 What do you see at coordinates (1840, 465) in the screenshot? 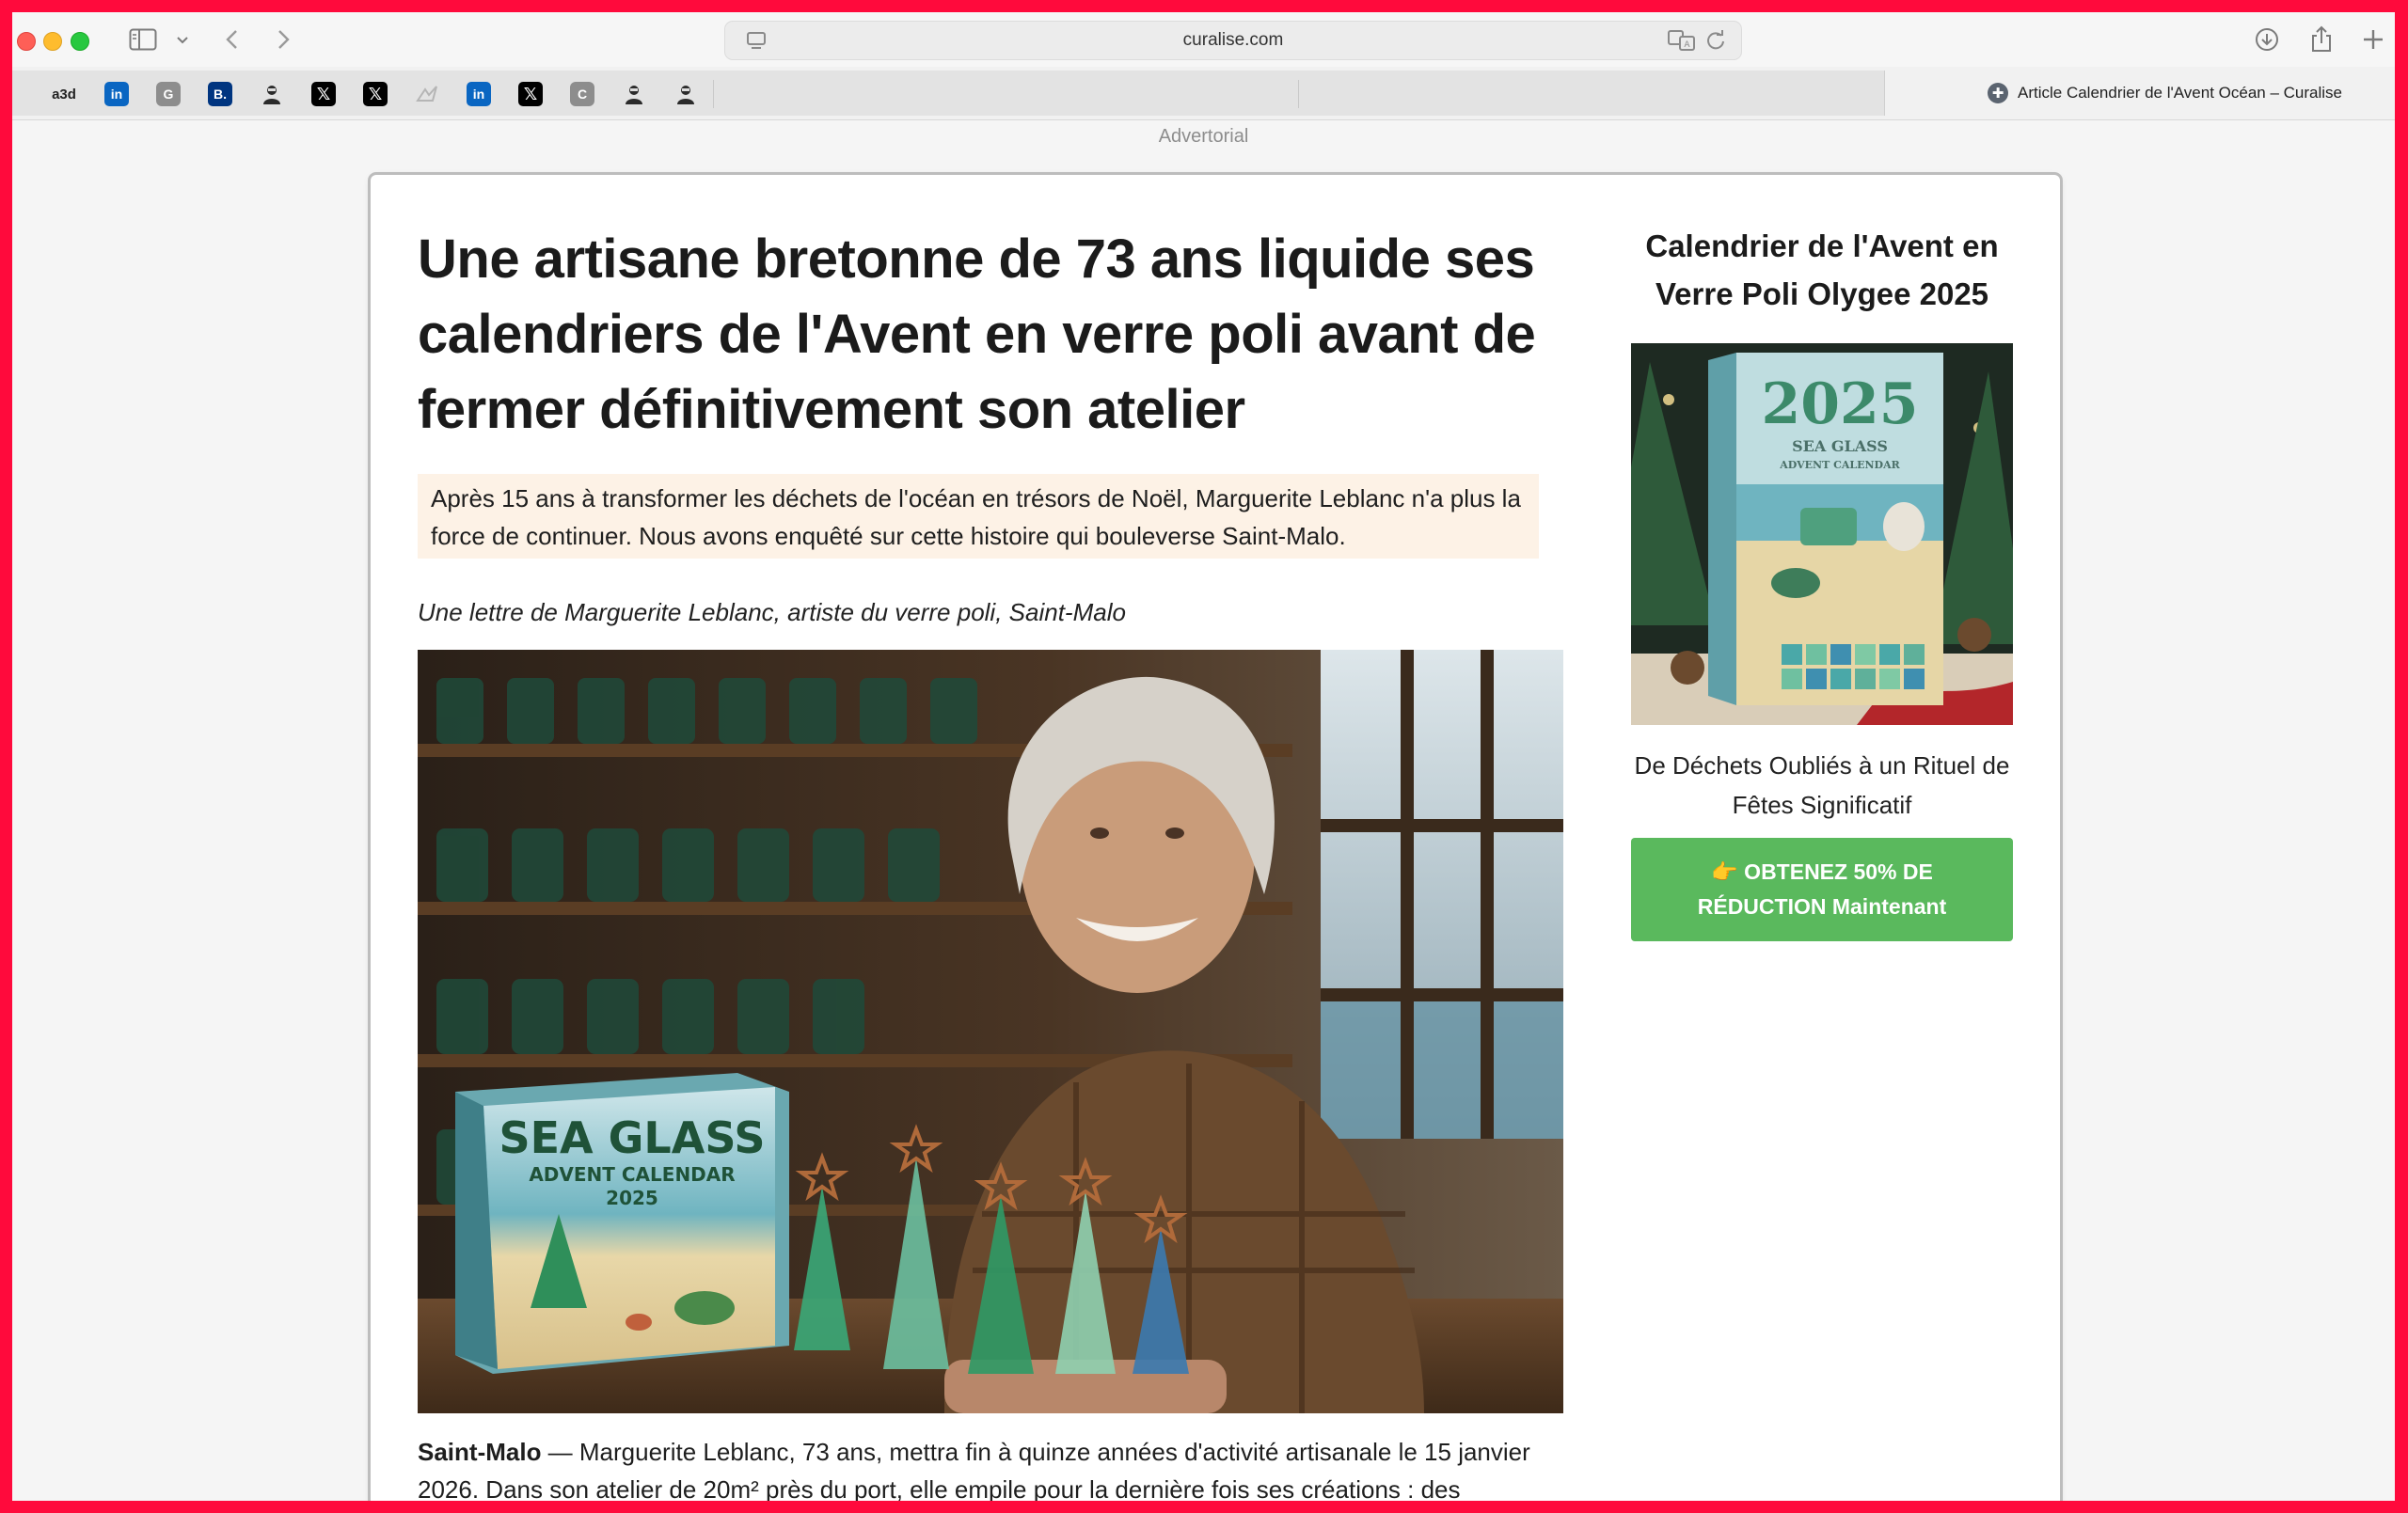
I see `product-box-subtitle: ADVENT CALENDAR` at bounding box center [1840, 465].